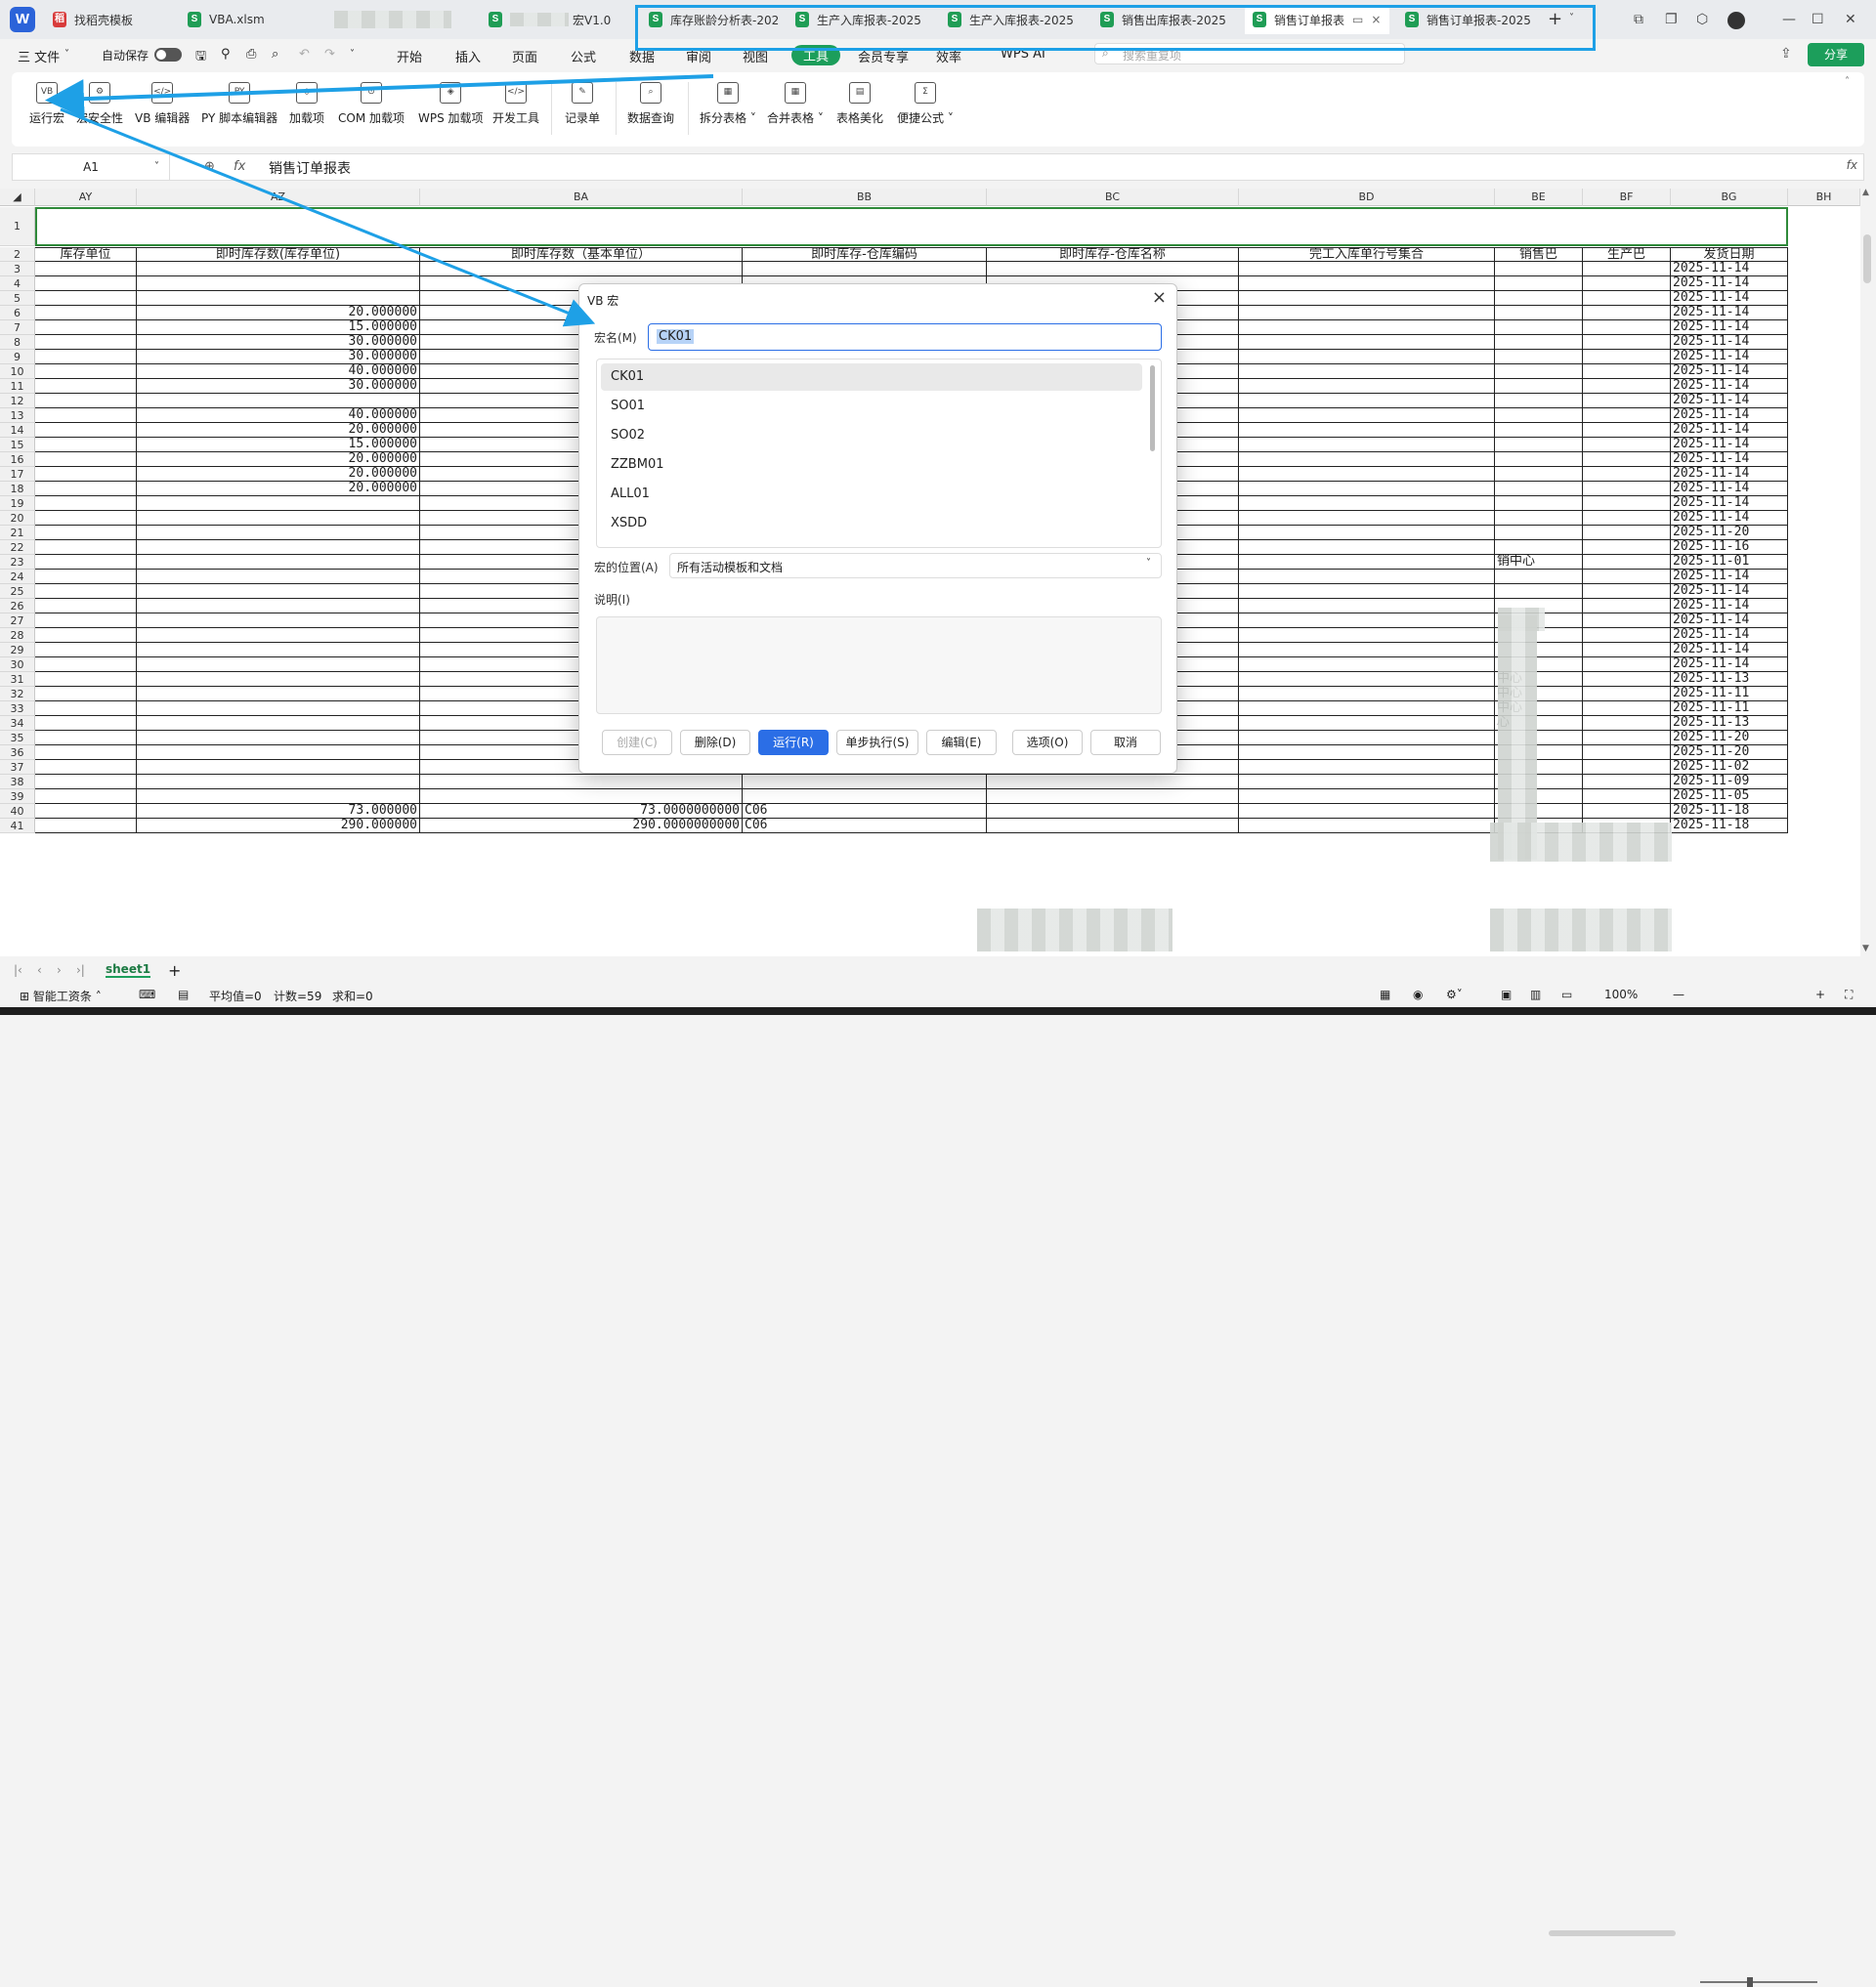 The width and height of the screenshot is (1876, 1987). Describe the element at coordinates (1418, 994) in the screenshot. I see `eye-icon: ◉` at that location.